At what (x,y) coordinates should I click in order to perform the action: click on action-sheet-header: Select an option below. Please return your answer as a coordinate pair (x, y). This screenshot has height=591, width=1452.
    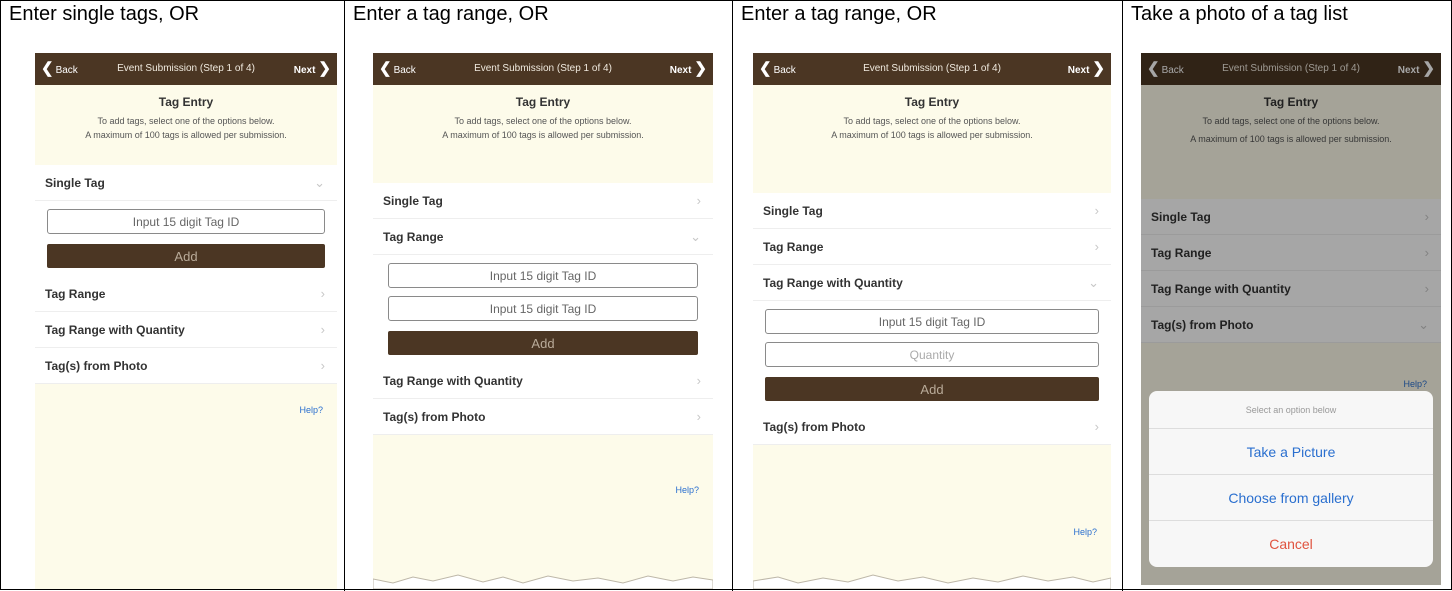
    Looking at the image, I should click on (1291, 410).